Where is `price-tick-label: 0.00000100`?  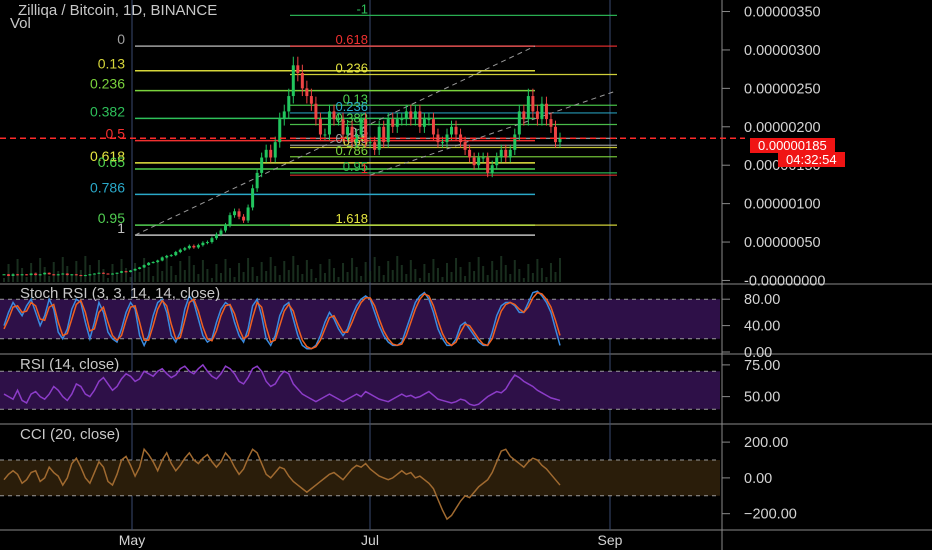
price-tick-label: 0.00000100 is located at coordinates (782, 205).